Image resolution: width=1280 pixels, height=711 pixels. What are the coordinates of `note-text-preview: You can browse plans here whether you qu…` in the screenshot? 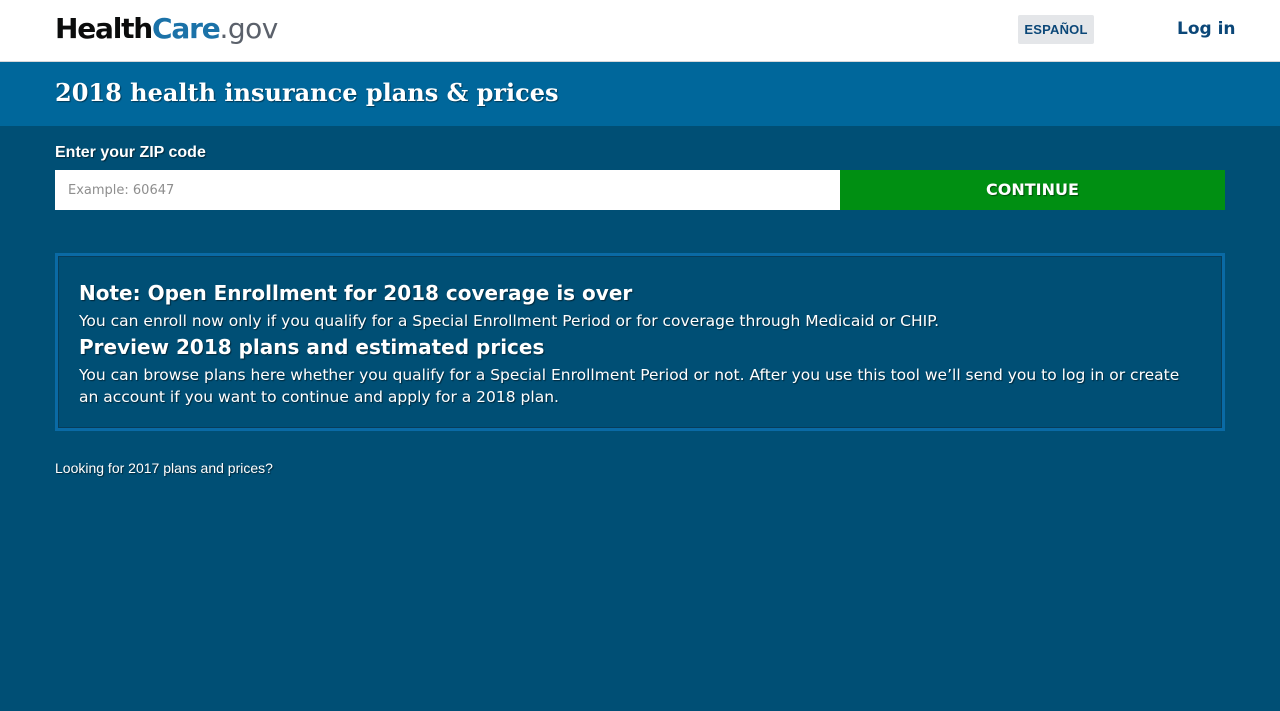 It's located at (629, 386).